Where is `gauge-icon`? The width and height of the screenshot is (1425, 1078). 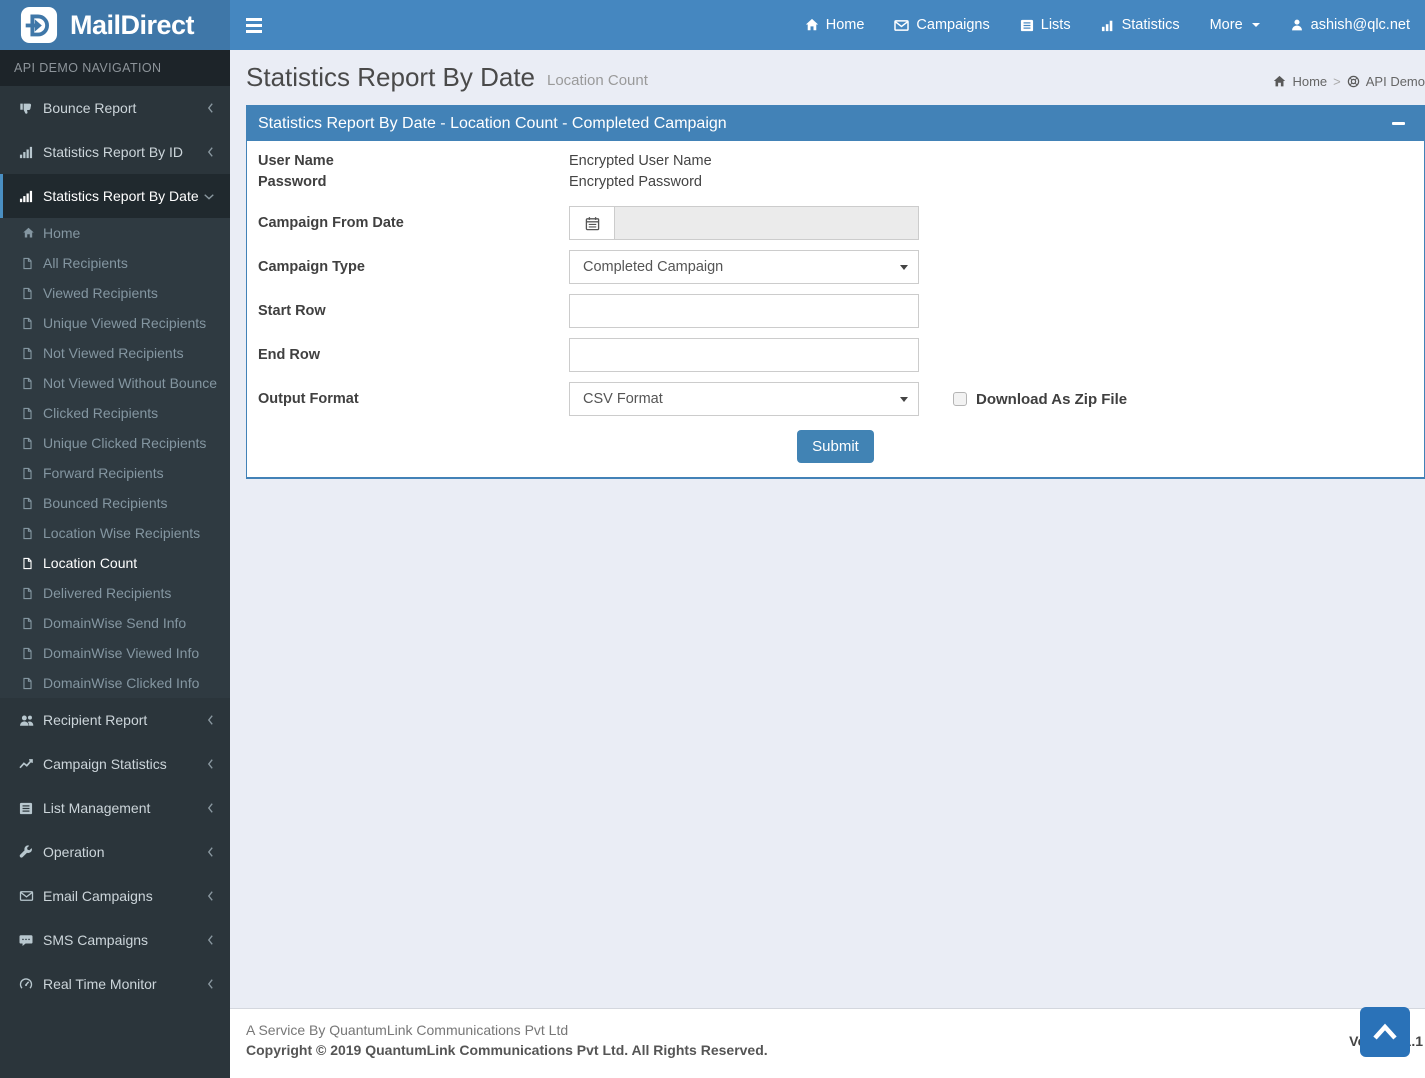
gauge-icon is located at coordinates (26, 984).